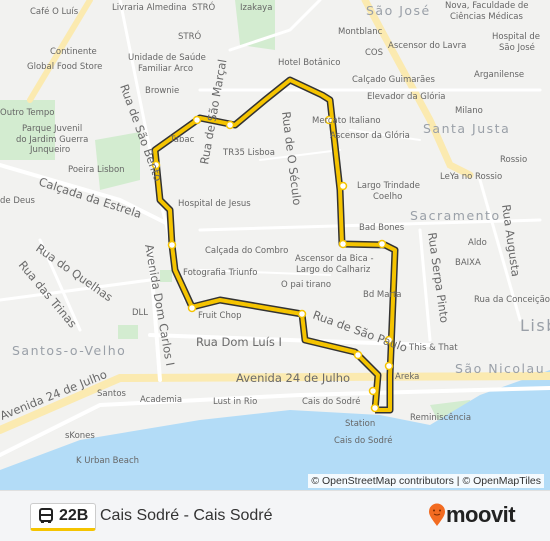  What do you see at coordinates (256, 8) in the screenshot?
I see `svg-text: Izakaya` at bounding box center [256, 8].